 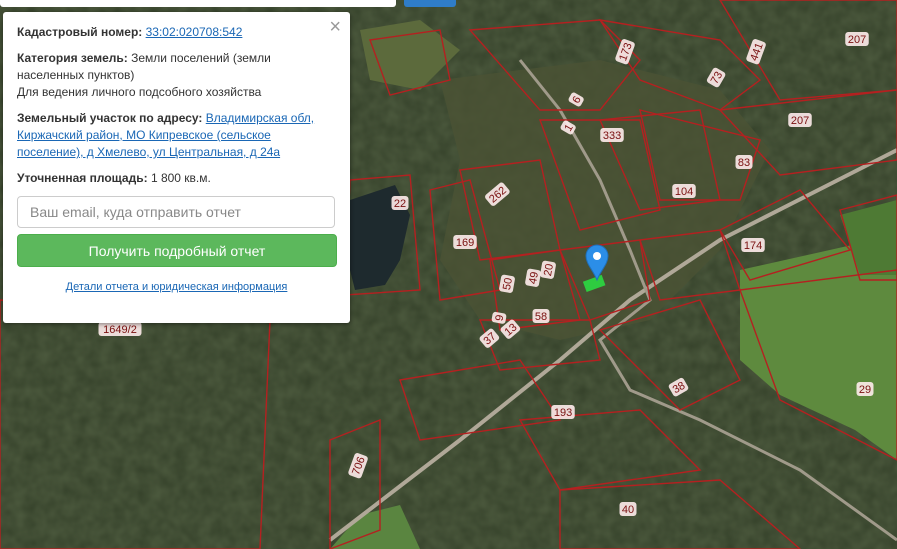 I want to click on svg-text: 1649/2, so click(x=120, y=330).